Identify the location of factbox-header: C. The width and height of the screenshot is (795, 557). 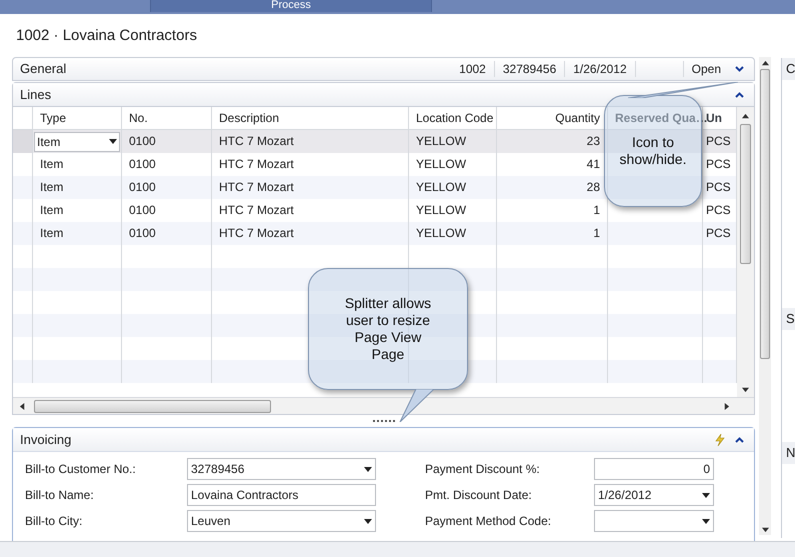
(788, 69).